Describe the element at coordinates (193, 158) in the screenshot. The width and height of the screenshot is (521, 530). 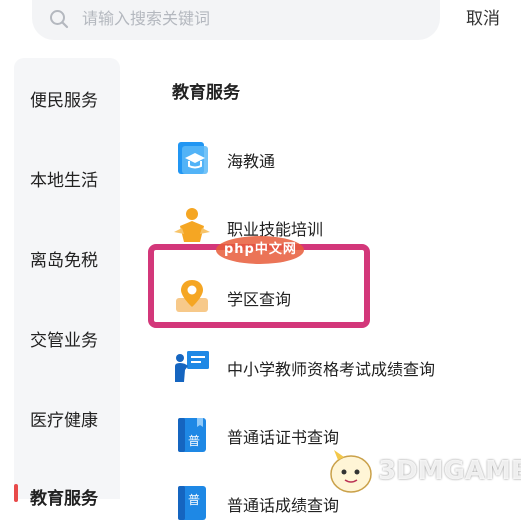
I see `cap-card-icon` at that location.